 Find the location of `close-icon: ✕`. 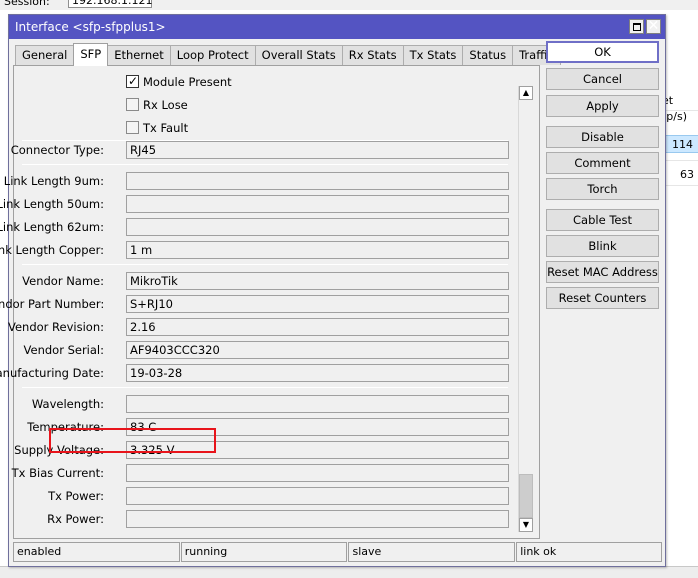

close-icon: ✕ is located at coordinates (653, 26).